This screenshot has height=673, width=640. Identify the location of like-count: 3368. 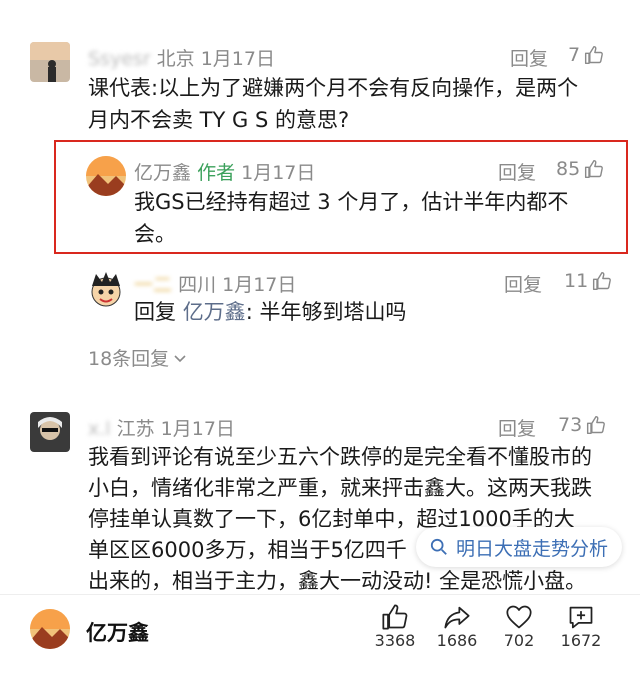
(395, 640).